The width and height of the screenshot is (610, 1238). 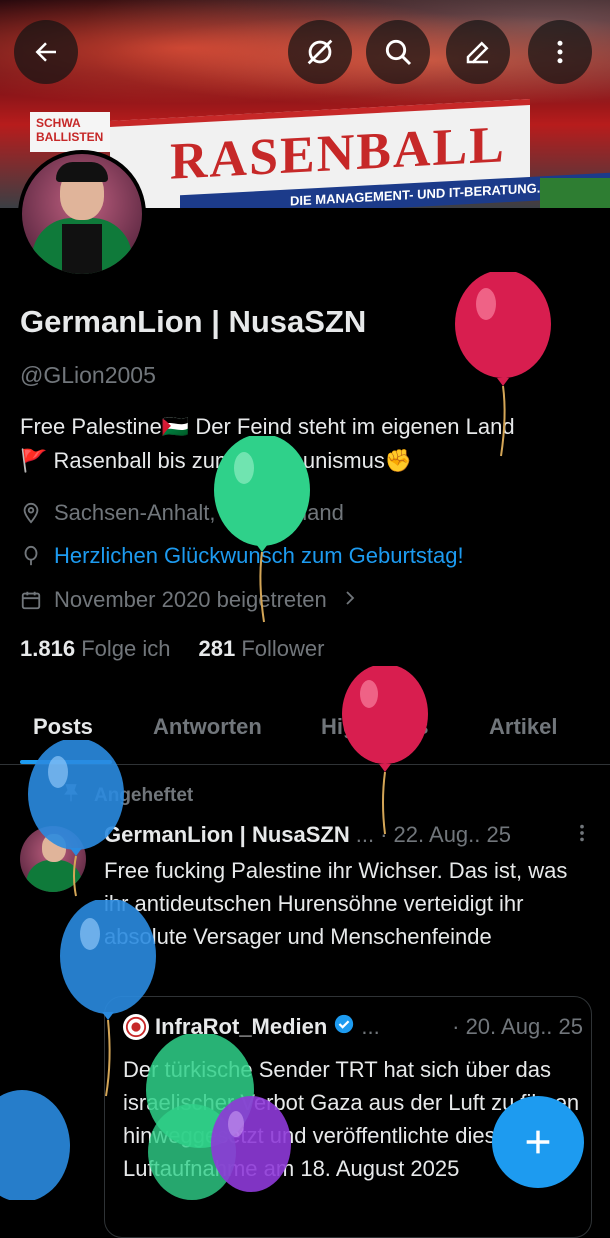 I want to click on post-avatar-body, so click(x=54, y=876).